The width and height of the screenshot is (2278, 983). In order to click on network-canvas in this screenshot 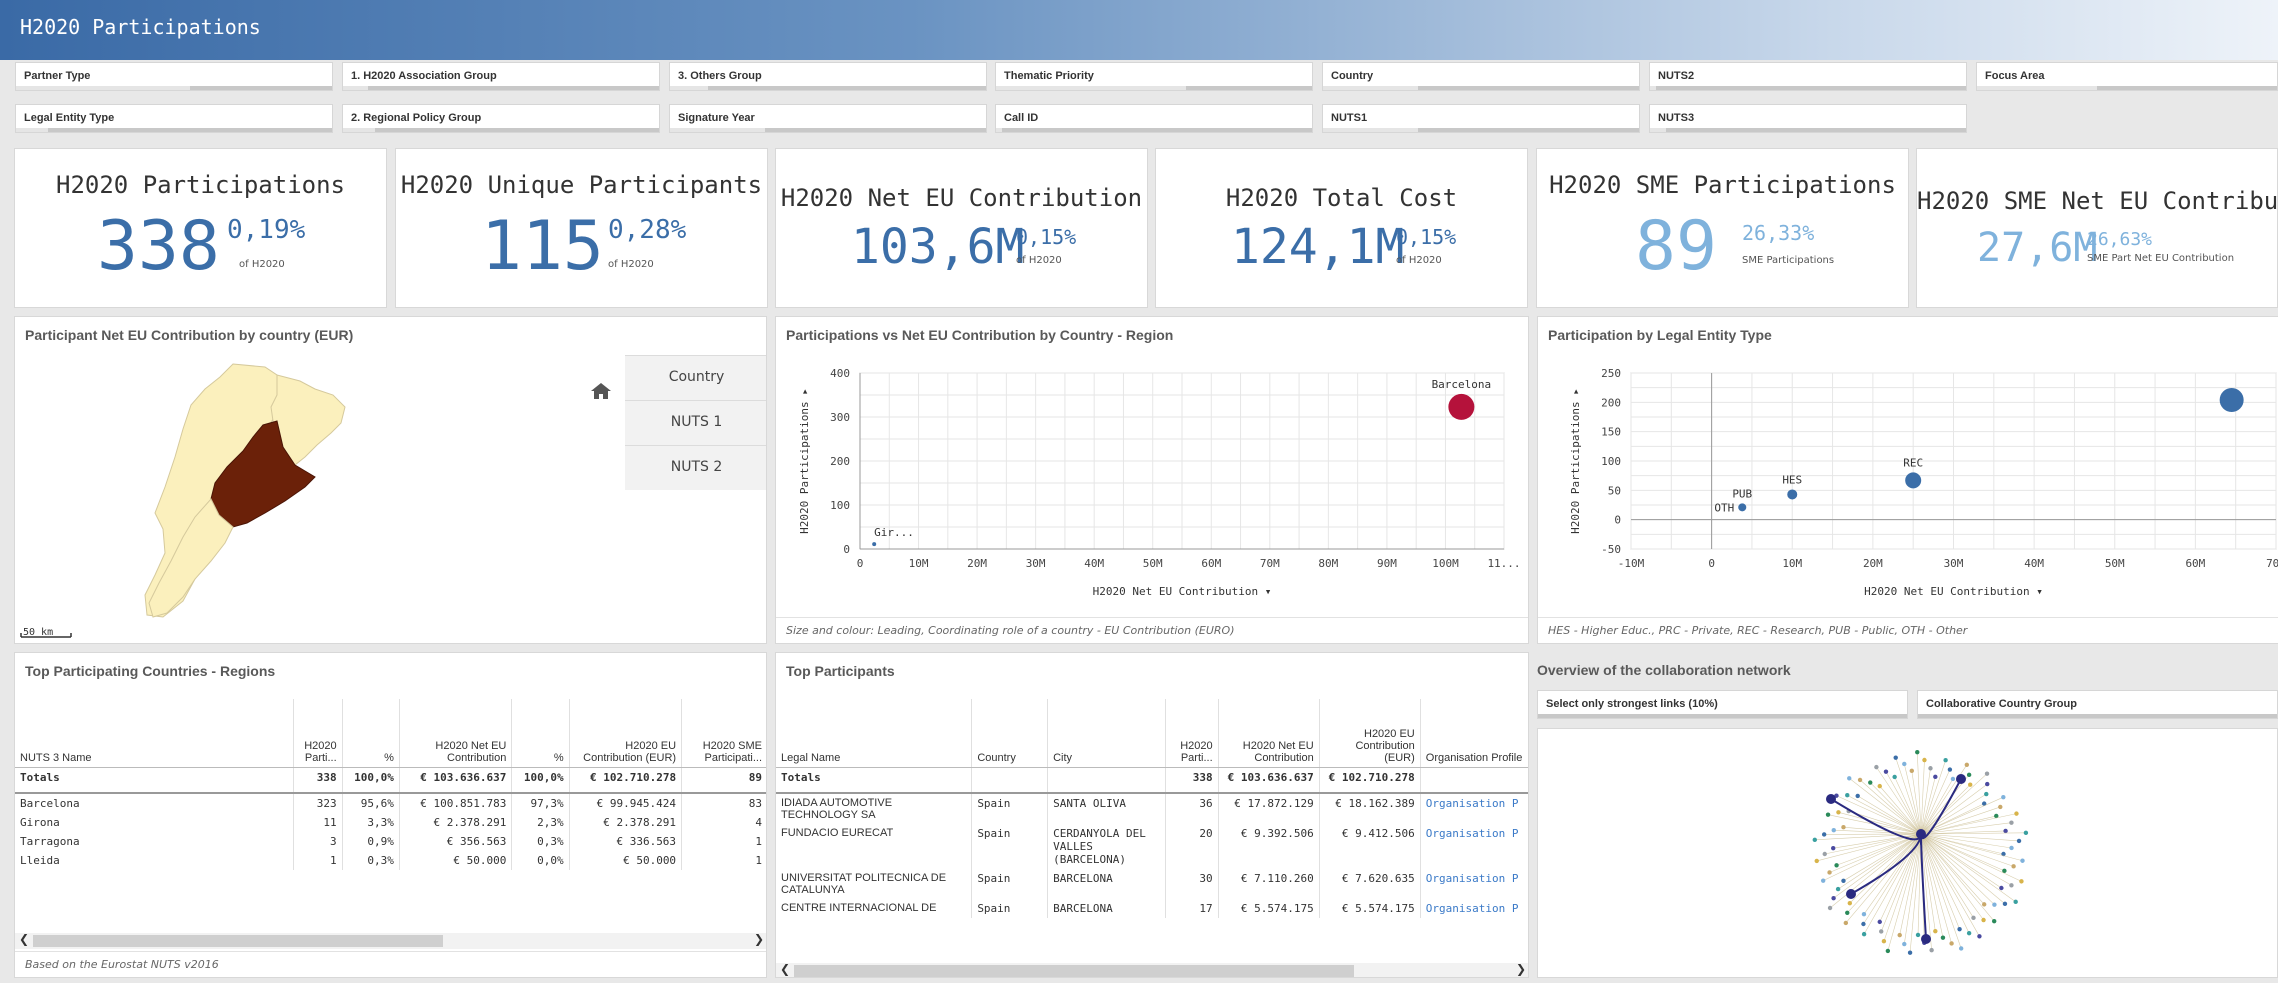, I will do `click(1907, 853)`.